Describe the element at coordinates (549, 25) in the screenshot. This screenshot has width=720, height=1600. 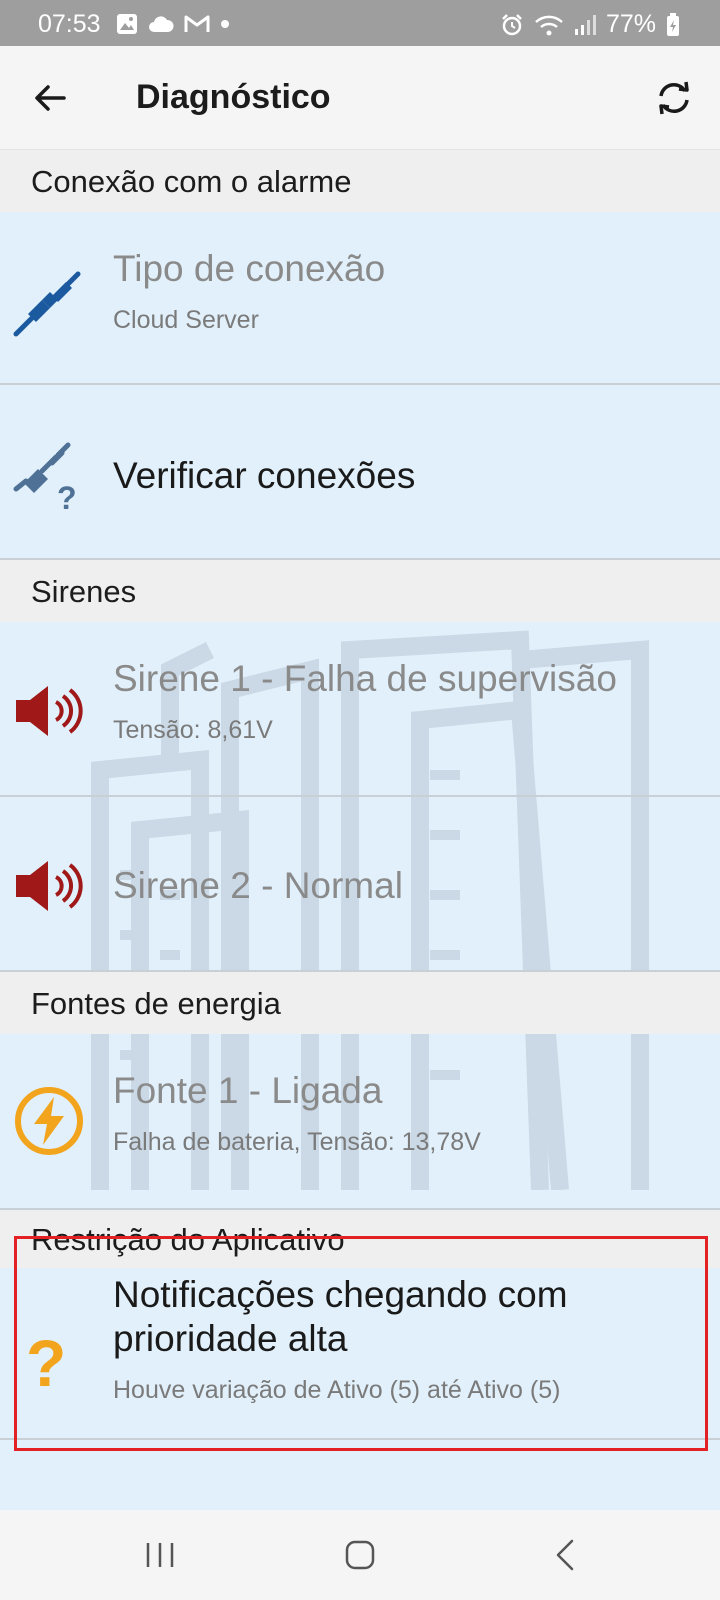
I see `wifi-icon` at that location.